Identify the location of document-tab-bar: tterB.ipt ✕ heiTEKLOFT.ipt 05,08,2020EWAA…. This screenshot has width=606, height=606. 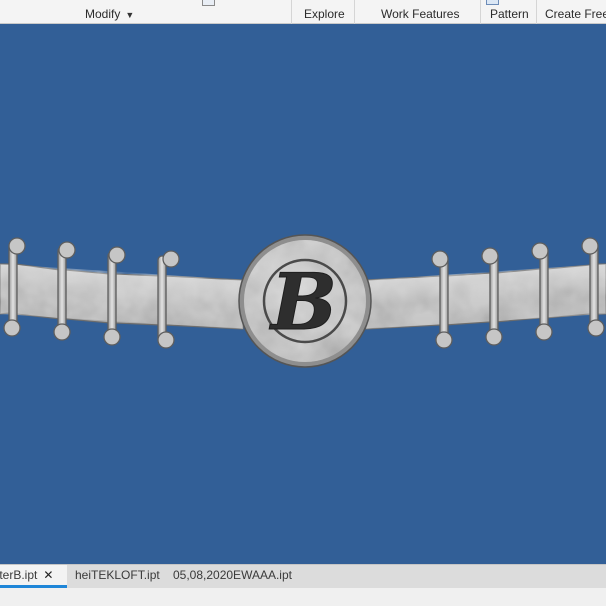
(303, 576).